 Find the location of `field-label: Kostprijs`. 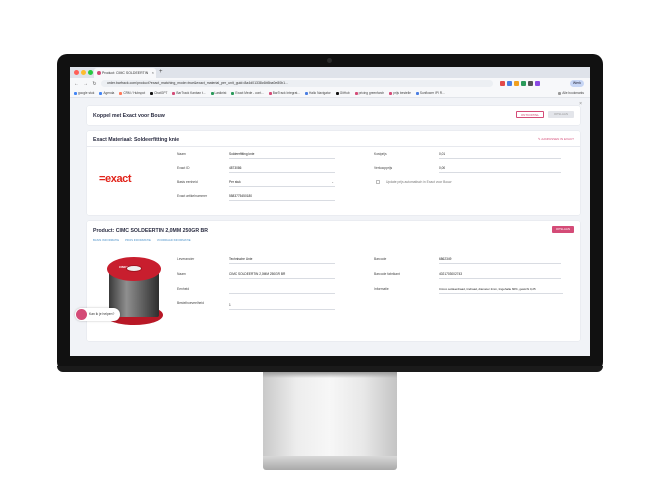

field-label: Kostprijs is located at coordinates (380, 154).